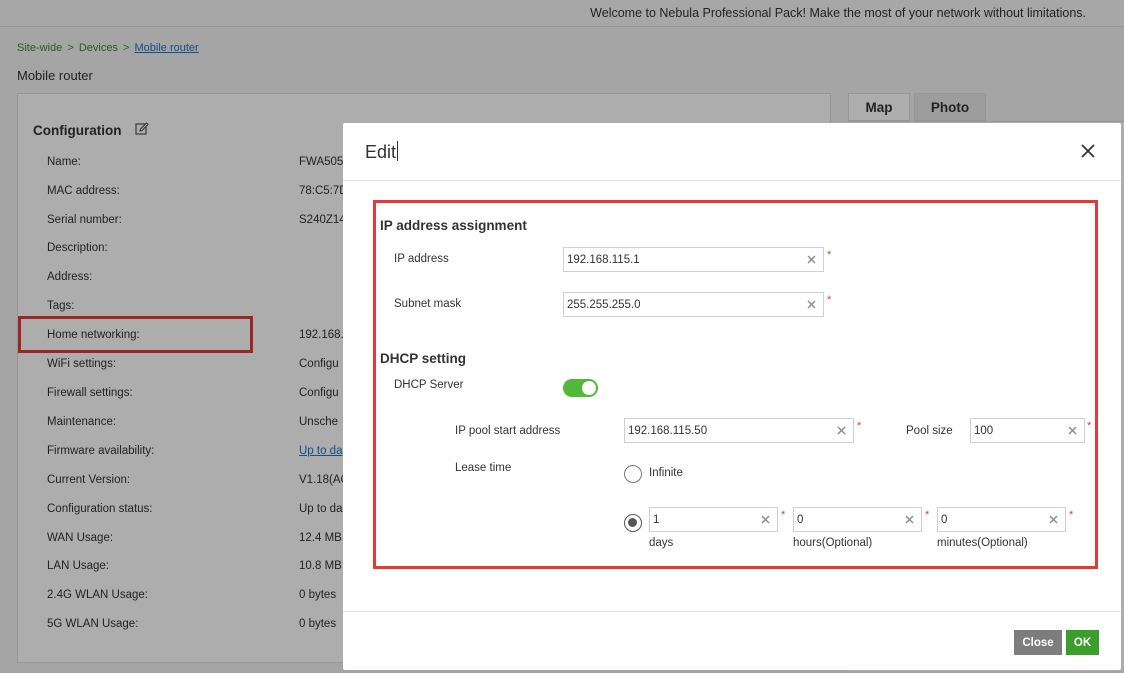 This screenshot has width=1124, height=673. I want to click on pool-size-field, so click(1027, 430).